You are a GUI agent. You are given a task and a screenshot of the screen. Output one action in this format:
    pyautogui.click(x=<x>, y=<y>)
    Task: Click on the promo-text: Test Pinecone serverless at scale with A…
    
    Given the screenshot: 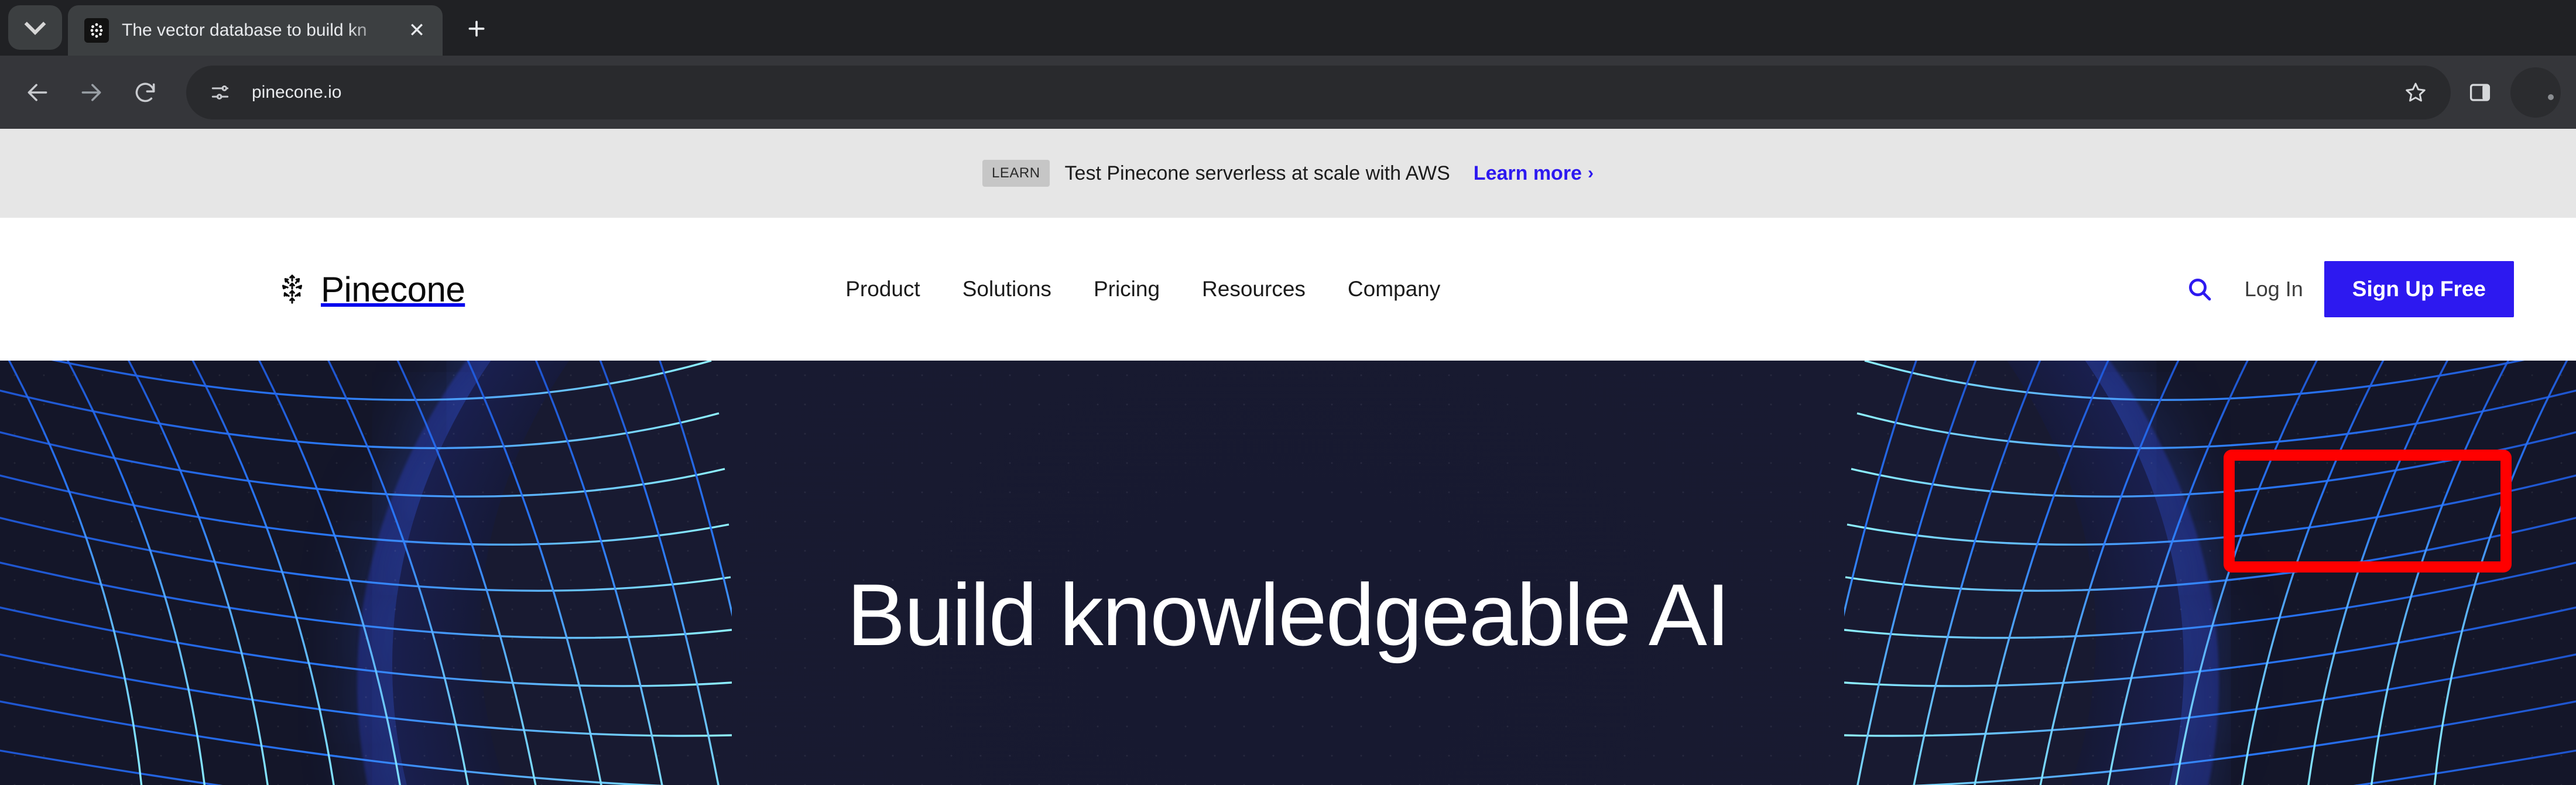 What is the action you would take?
    pyautogui.click(x=1257, y=173)
    